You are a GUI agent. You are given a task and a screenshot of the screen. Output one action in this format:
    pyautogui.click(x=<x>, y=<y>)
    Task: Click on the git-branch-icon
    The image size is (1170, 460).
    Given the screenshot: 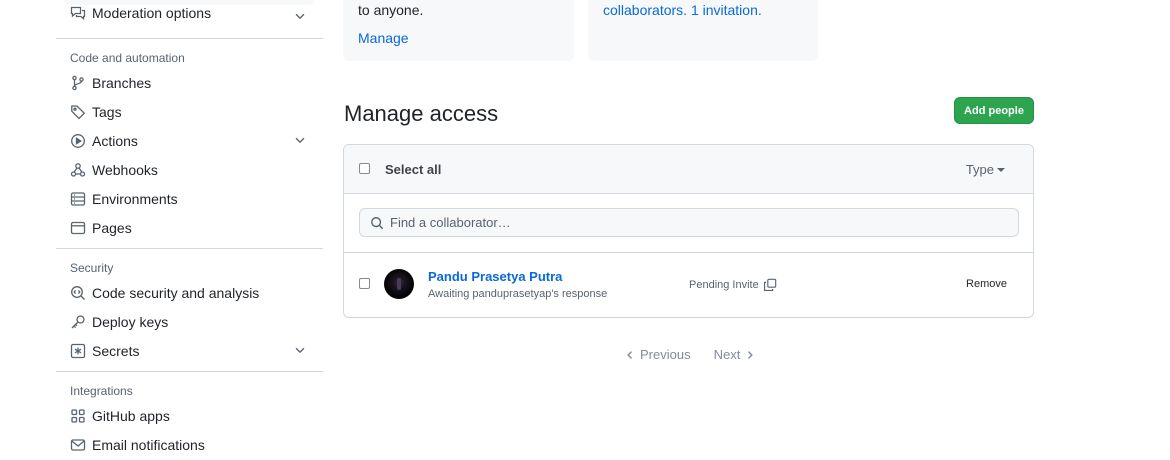 What is the action you would take?
    pyautogui.click(x=78, y=83)
    